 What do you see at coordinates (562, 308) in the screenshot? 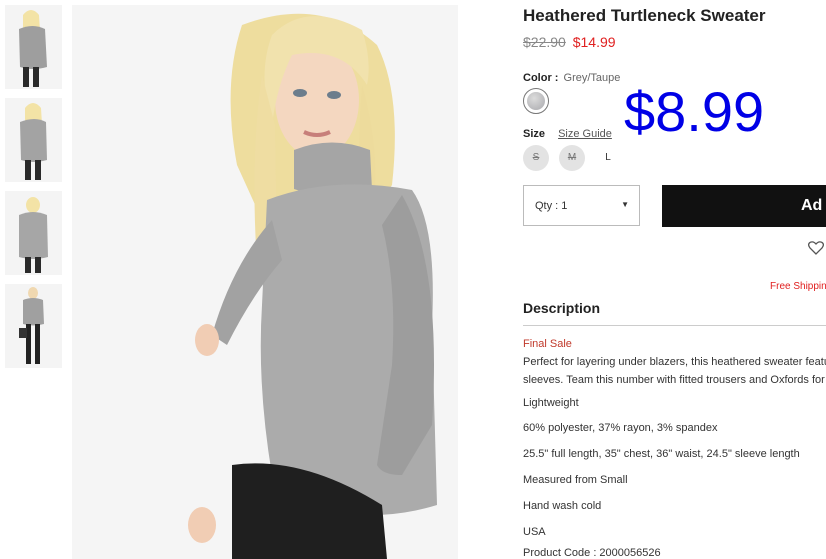
I see `description-heading: Description` at bounding box center [562, 308].